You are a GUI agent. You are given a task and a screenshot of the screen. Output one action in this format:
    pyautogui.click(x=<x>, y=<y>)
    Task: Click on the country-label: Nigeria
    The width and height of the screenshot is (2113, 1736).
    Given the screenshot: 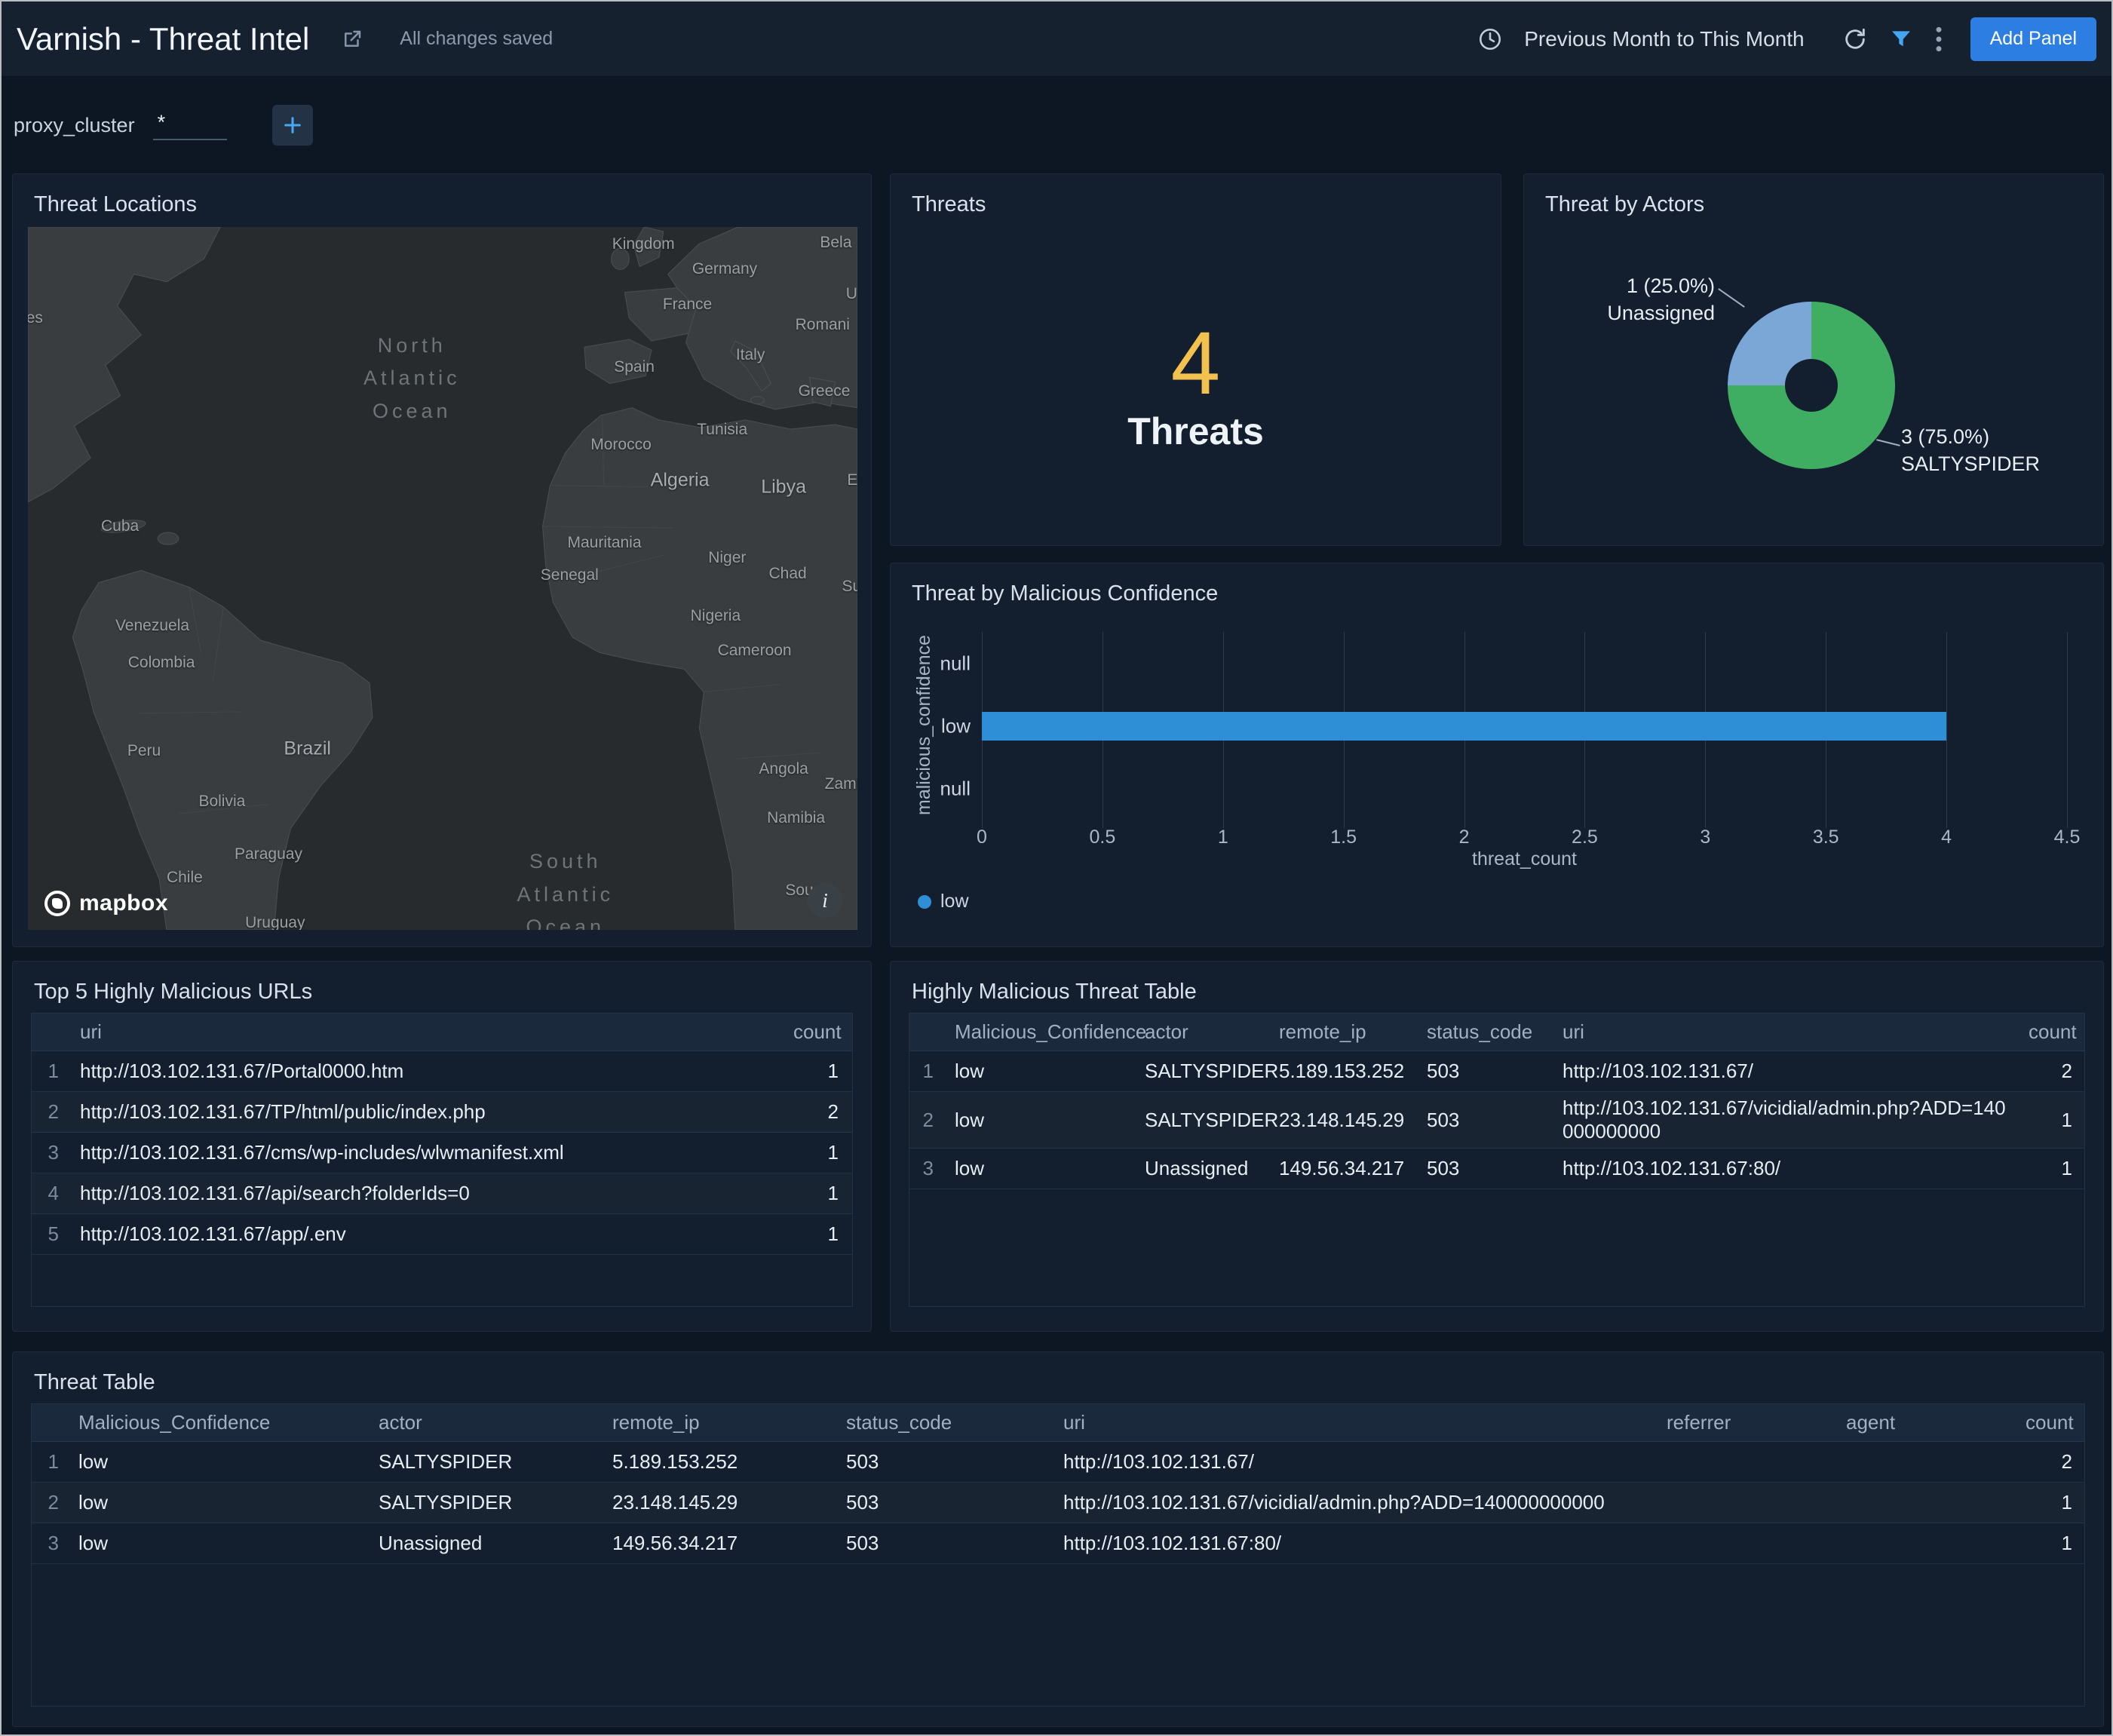 What is the action you would take?
    pyautogui.click(x=715, y=616)
    